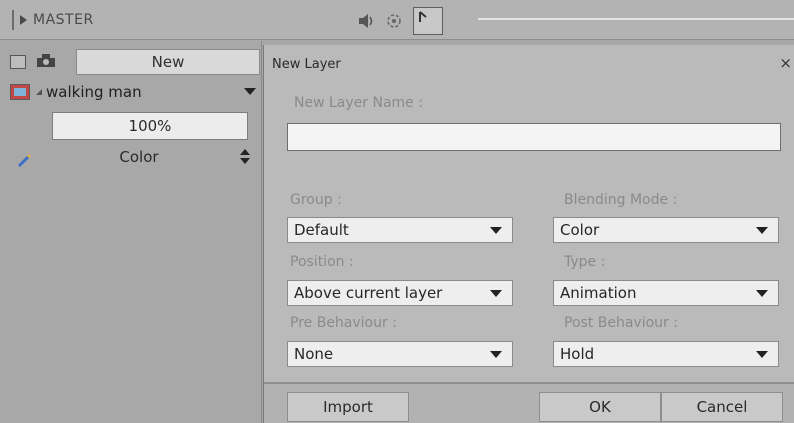 This screenshot has width=794, height=423. What do you see at coordinates (24, 161) in the screenshot?
I see `brush-icon` at bounding box center [24, 161].